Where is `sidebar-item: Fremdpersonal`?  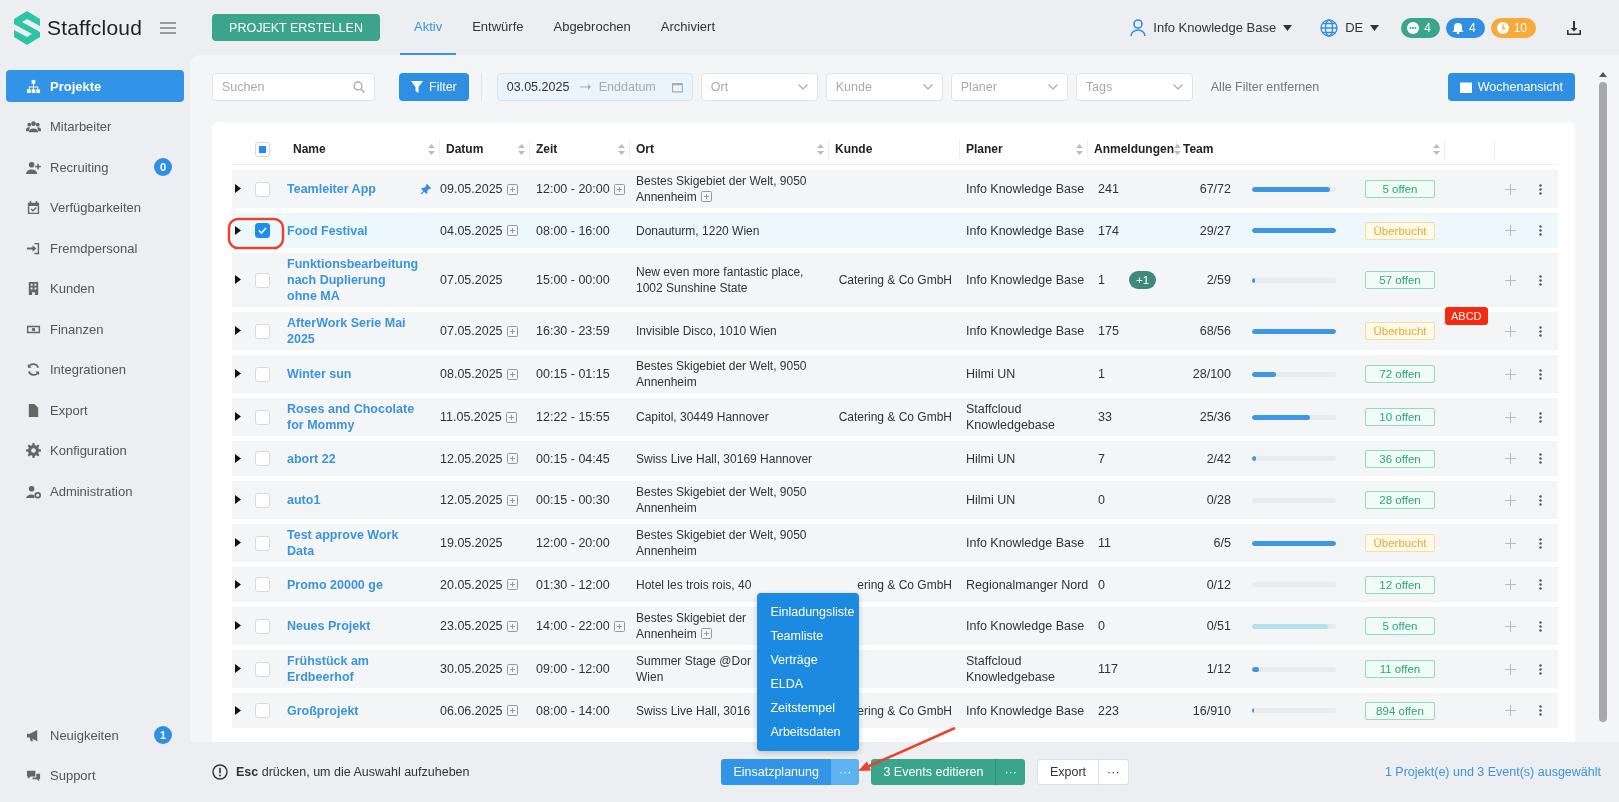
sidebar-item: Fremdpersonal is located at coordinates (95, 248).